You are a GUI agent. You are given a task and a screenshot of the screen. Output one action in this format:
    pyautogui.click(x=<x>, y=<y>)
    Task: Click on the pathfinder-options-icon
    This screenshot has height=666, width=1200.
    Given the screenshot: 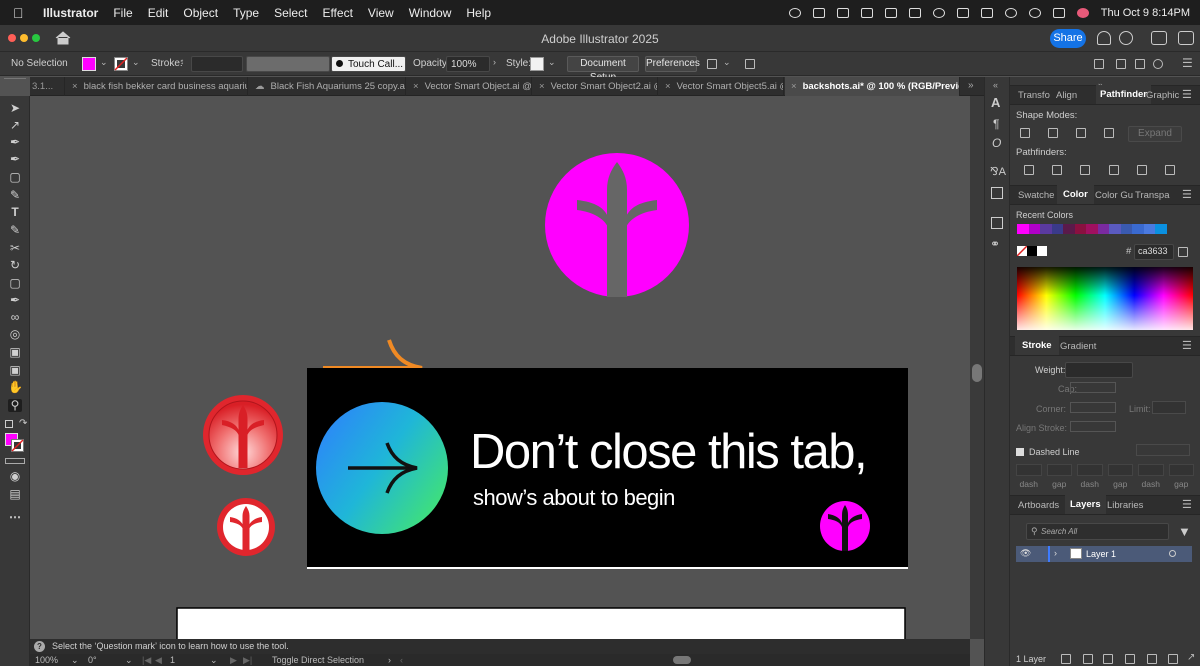 What is the action you would take?
    pyautogui.click(x=1158, y=64)
    